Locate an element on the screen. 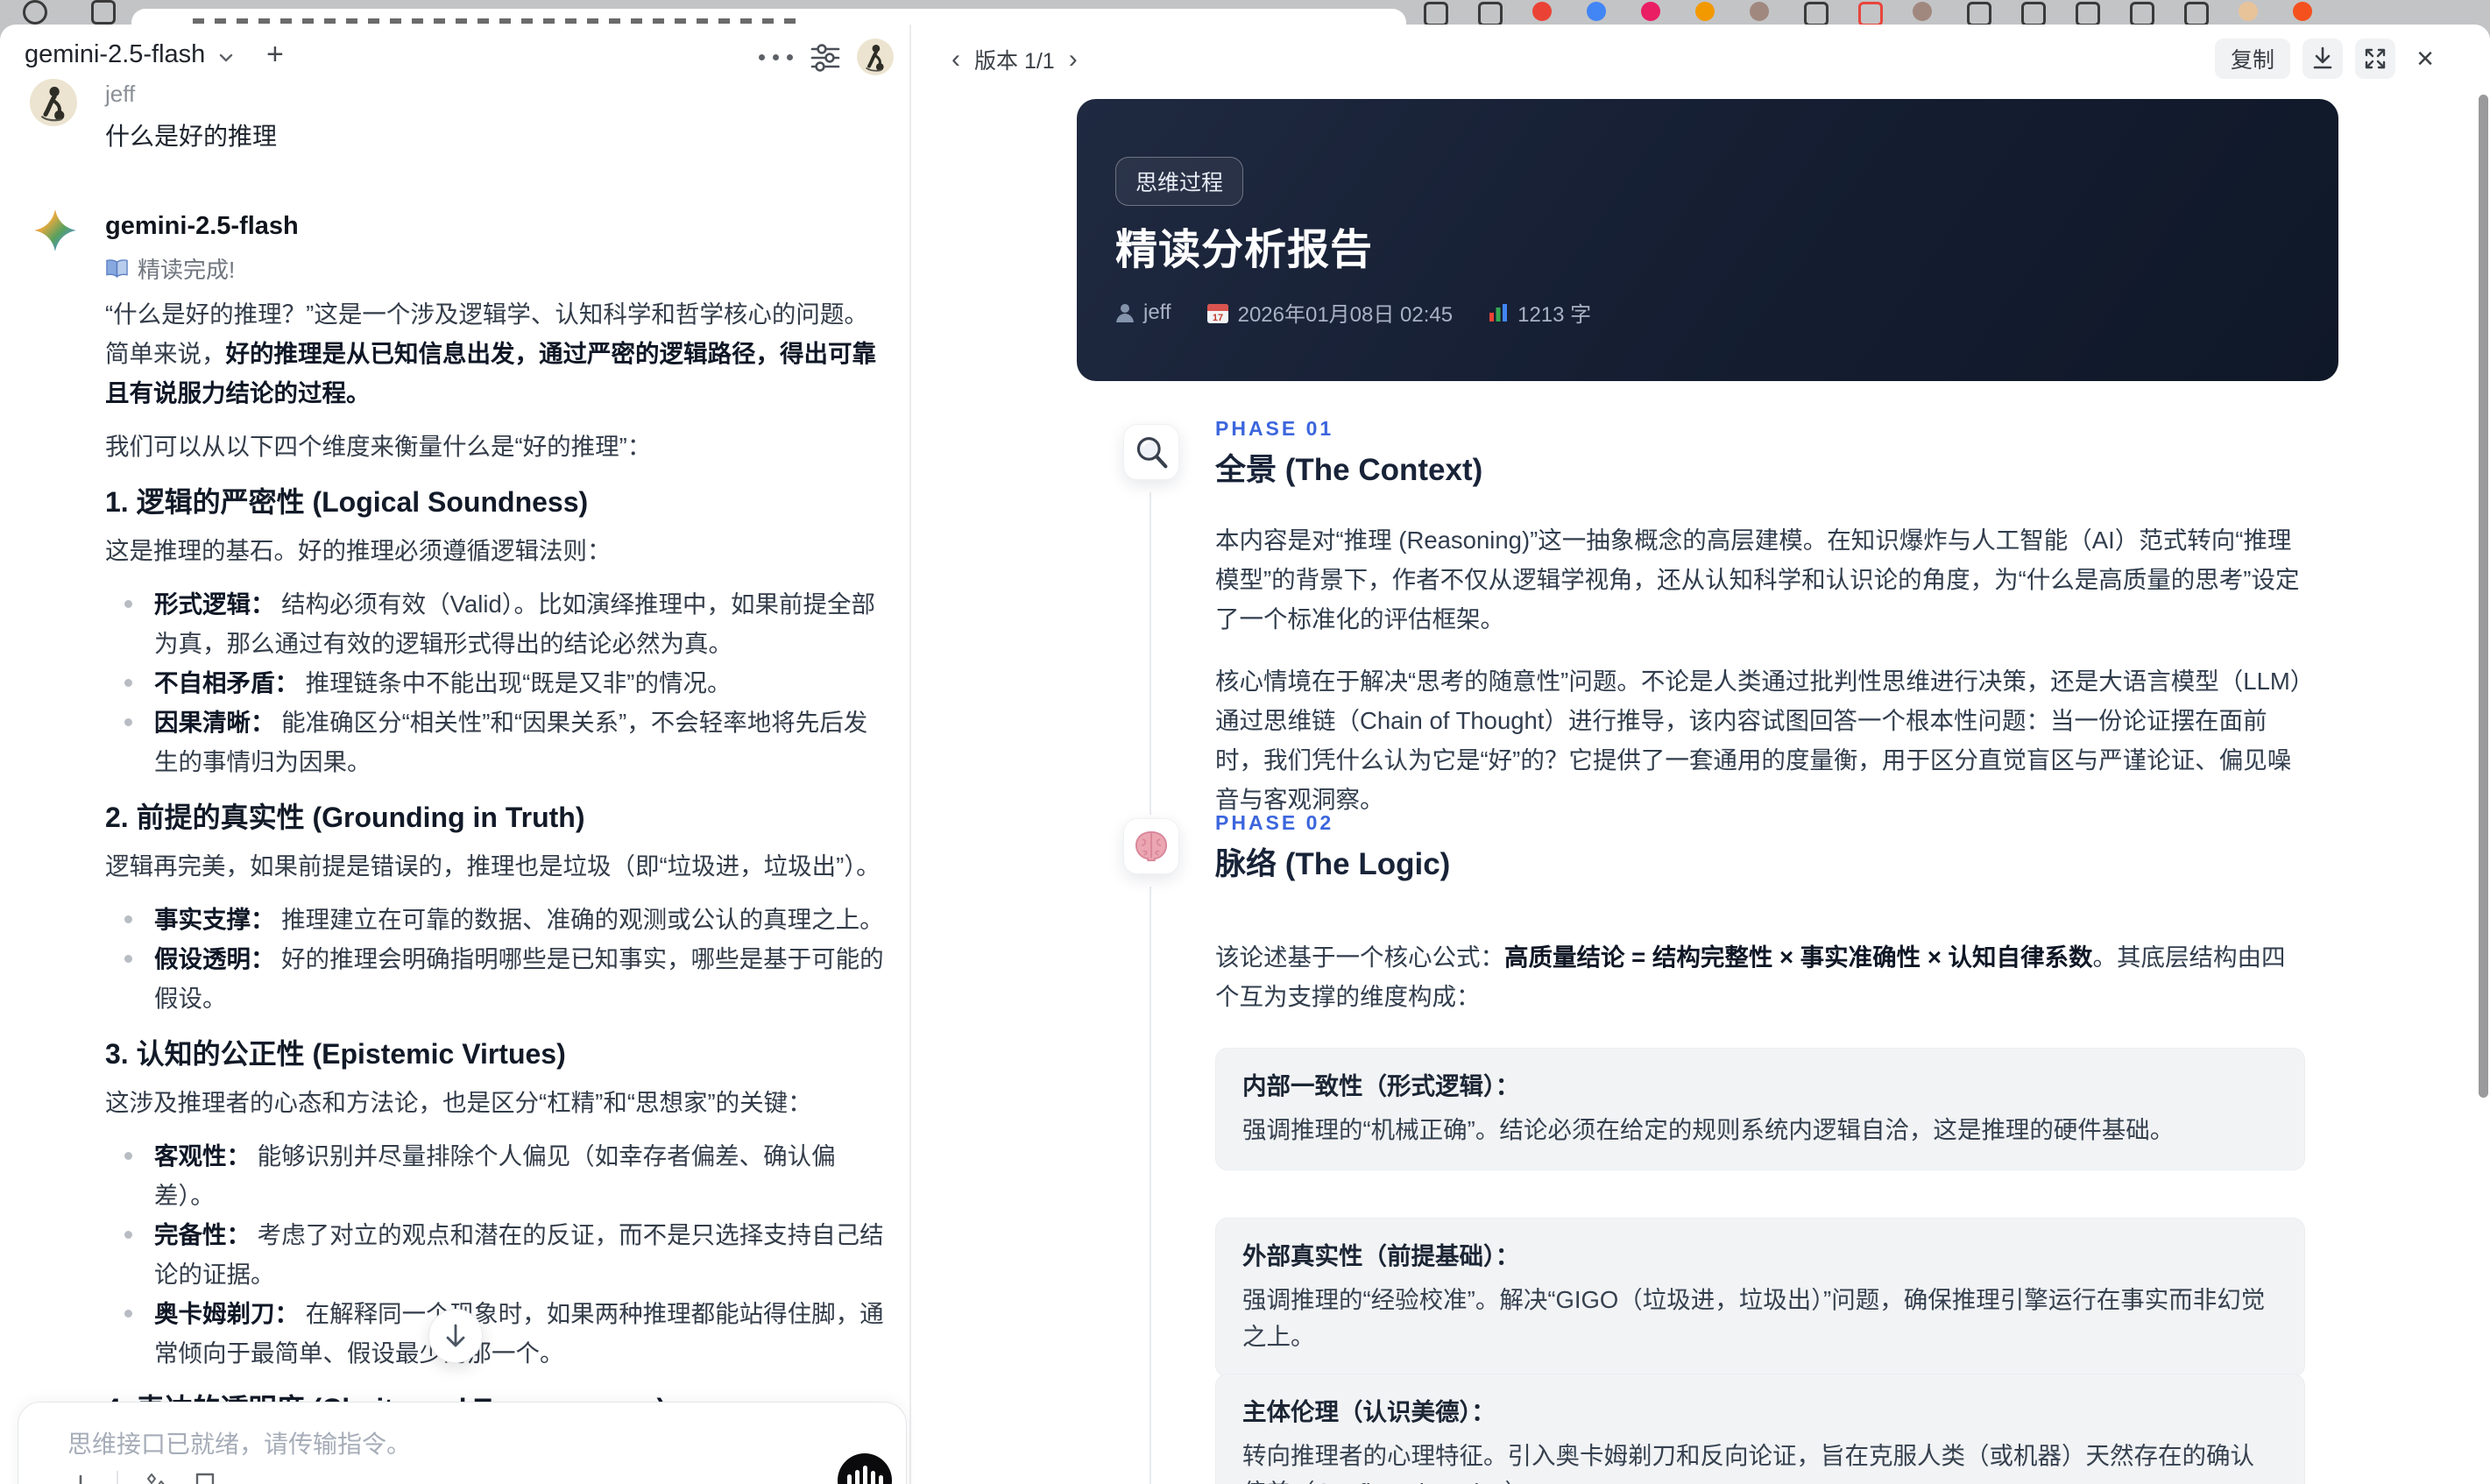  chevron-down-icon is located at coordinates (227, 57).